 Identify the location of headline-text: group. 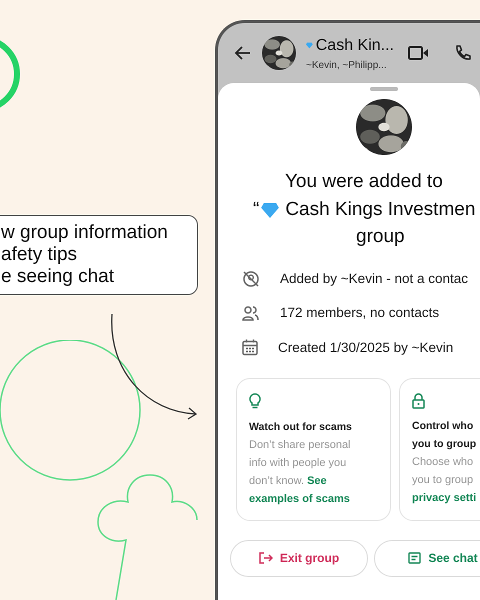
(380, 237).